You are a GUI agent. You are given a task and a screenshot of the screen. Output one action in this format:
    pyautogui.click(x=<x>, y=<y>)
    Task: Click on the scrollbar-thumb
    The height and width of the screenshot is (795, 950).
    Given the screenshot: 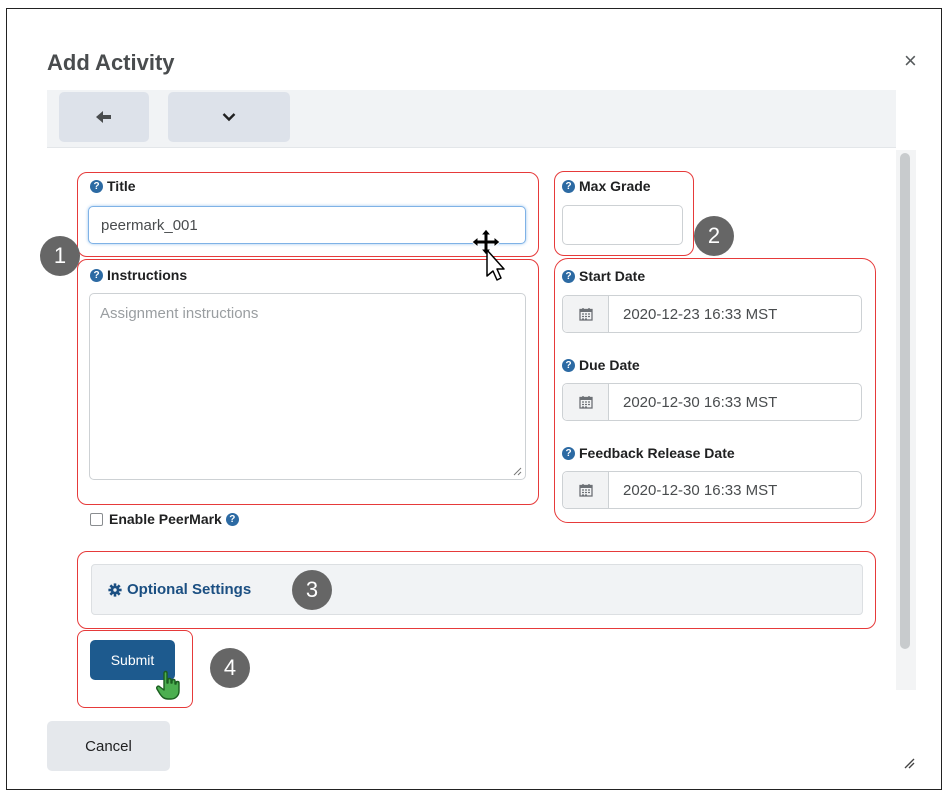 What is the action you would take?
    pyautogui.click(x=905, y=401)
    